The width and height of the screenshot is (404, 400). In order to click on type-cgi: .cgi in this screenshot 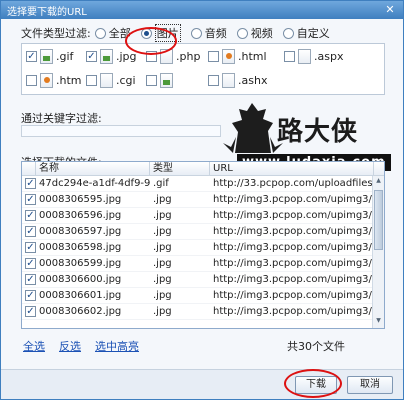, I will do `click(111, 80)`.